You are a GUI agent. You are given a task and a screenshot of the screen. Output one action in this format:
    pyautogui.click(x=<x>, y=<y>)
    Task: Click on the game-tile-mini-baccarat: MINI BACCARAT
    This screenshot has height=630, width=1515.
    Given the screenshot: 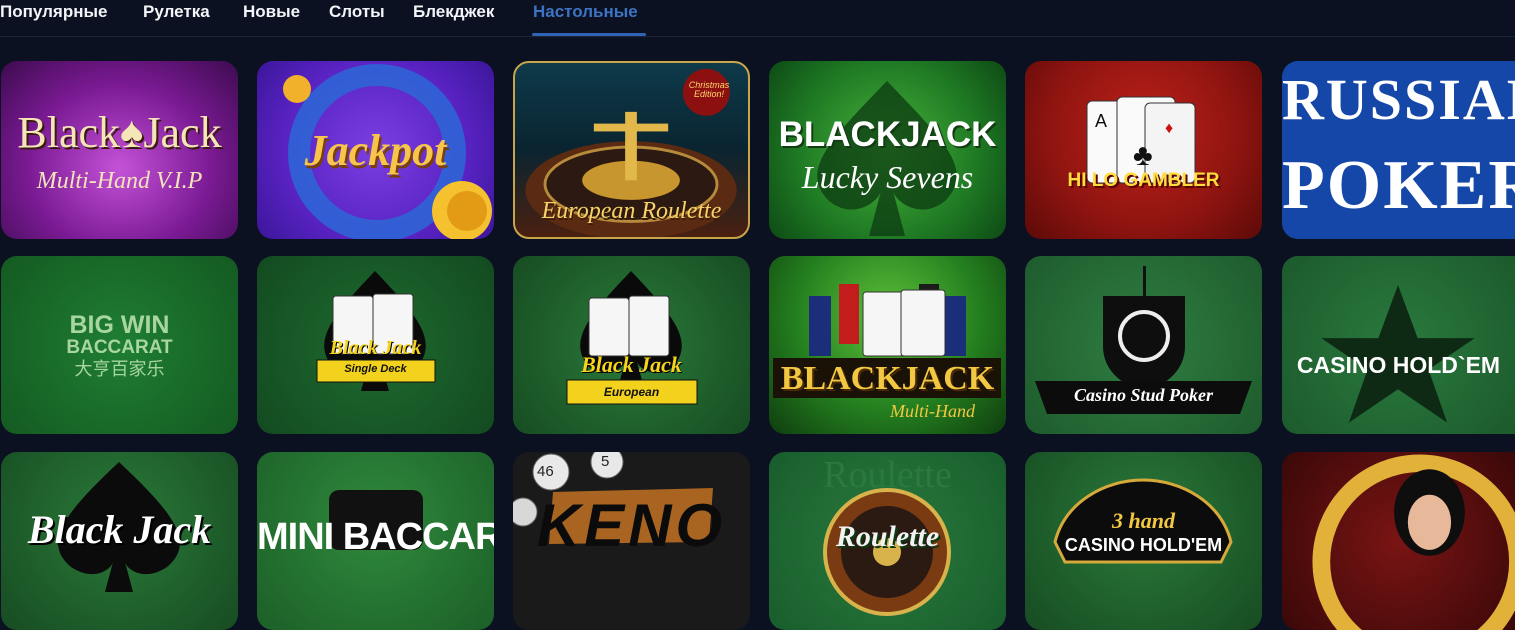 What is the action you would take?
    pyautogui.click(x=375, y=541)
    